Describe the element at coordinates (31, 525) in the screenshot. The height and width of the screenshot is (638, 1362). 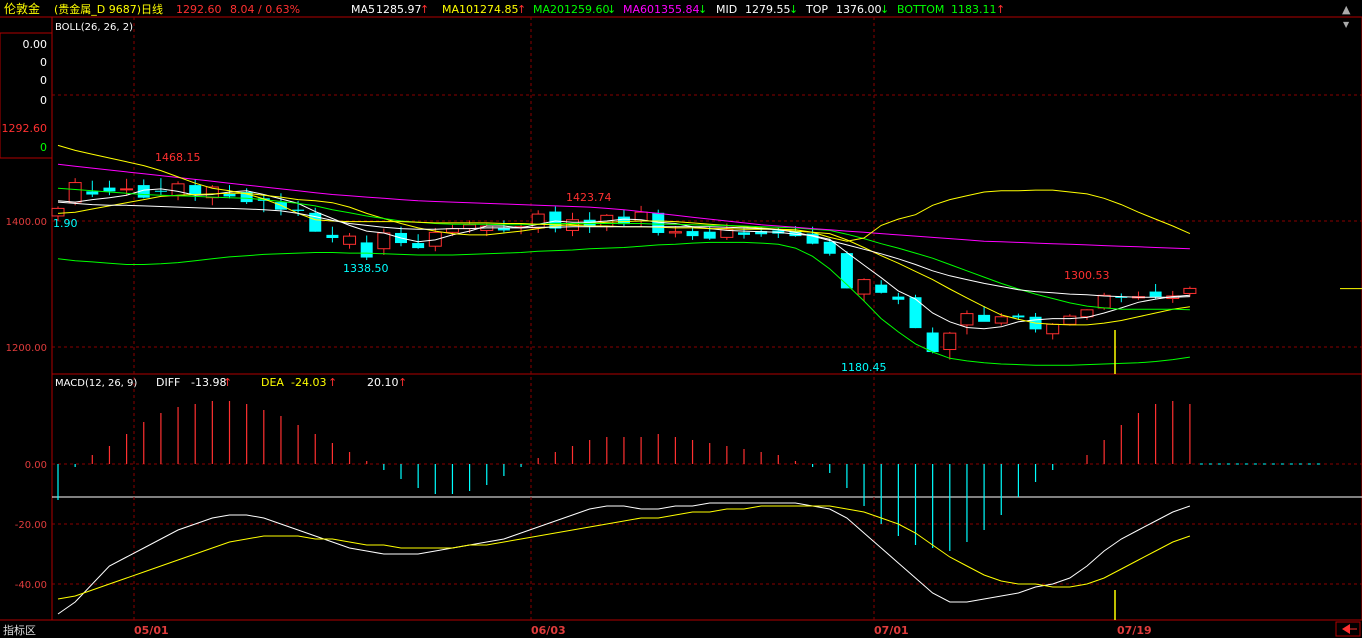
I see `macd-y-tick-label: -20.00` at that location.